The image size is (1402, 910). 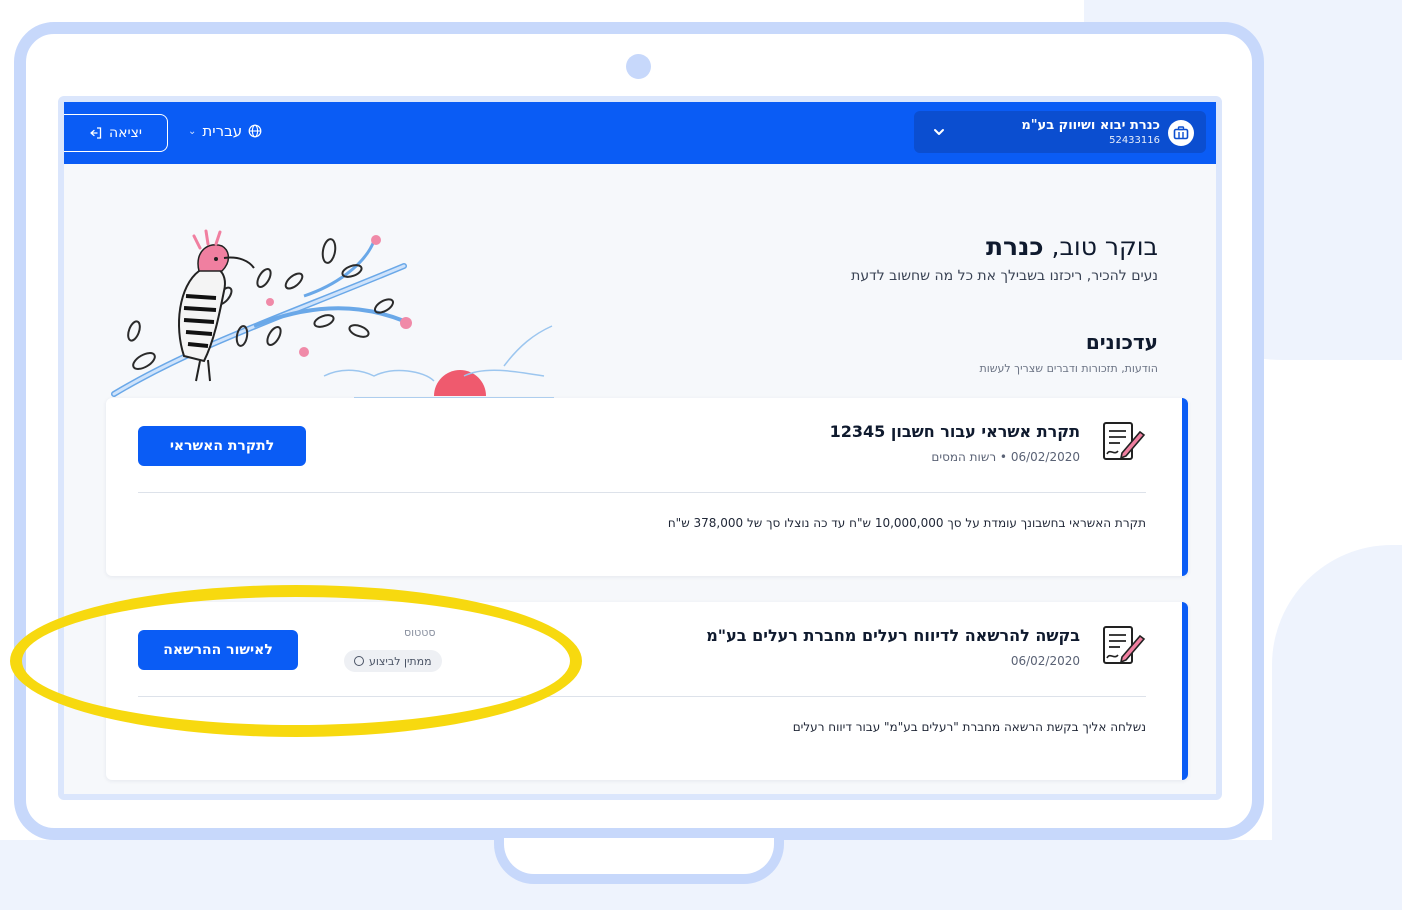 I want to click on logout-label: יציאה, so click(x=125, y=133).